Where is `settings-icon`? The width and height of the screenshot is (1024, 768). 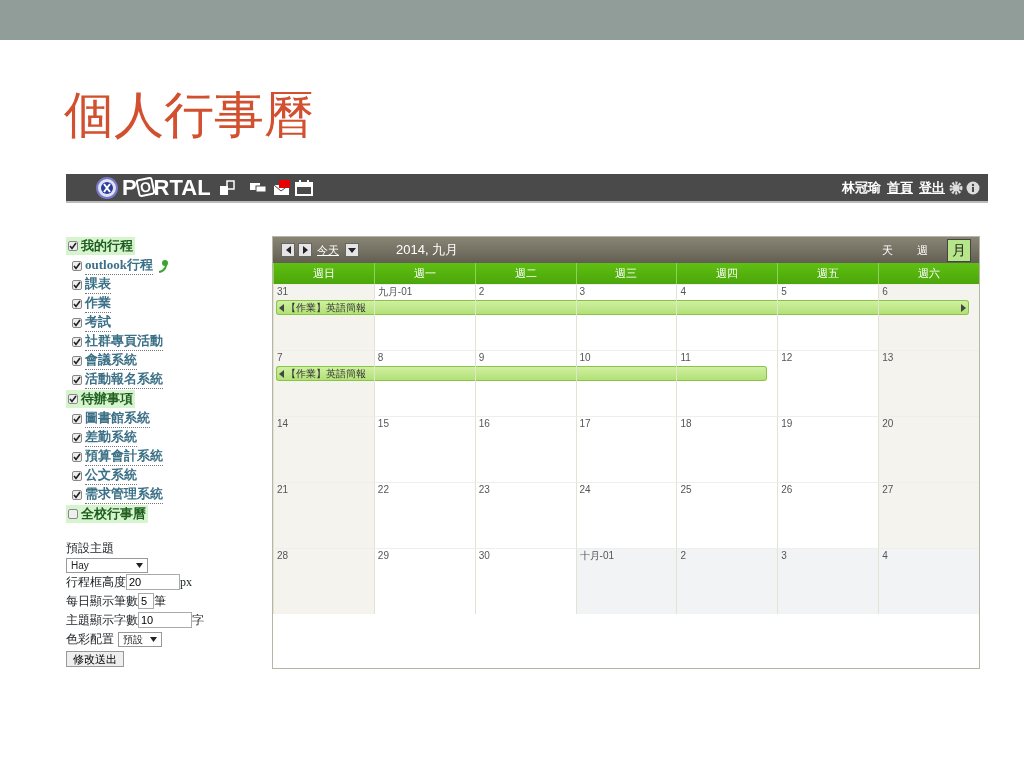
settings-icon is located at coordinates (956, 187).